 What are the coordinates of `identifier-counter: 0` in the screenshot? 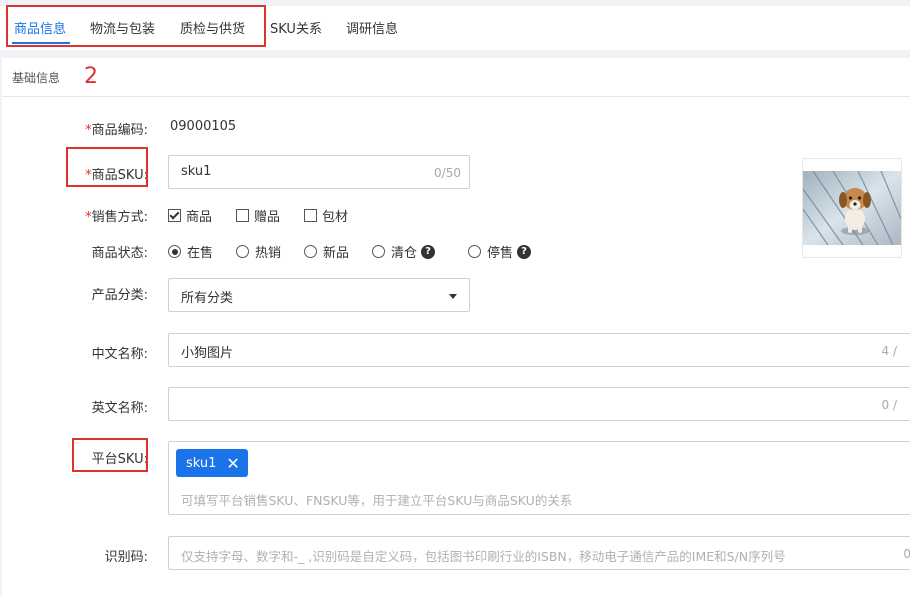 It's located at (906, 554).